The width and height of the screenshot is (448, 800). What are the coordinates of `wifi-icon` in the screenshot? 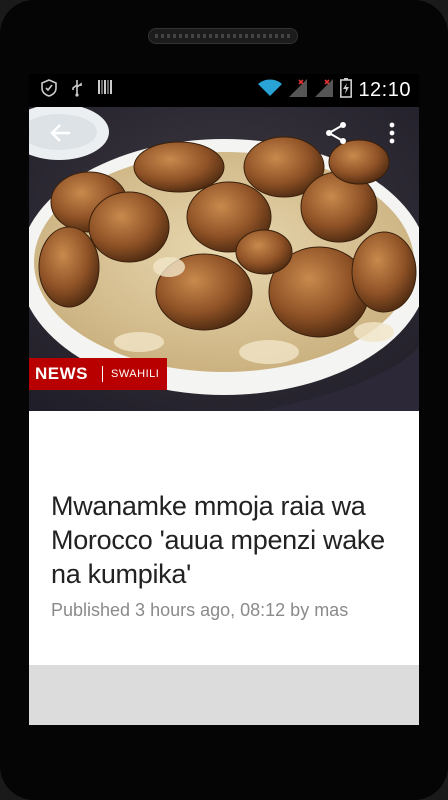 It's located at (270, 90).